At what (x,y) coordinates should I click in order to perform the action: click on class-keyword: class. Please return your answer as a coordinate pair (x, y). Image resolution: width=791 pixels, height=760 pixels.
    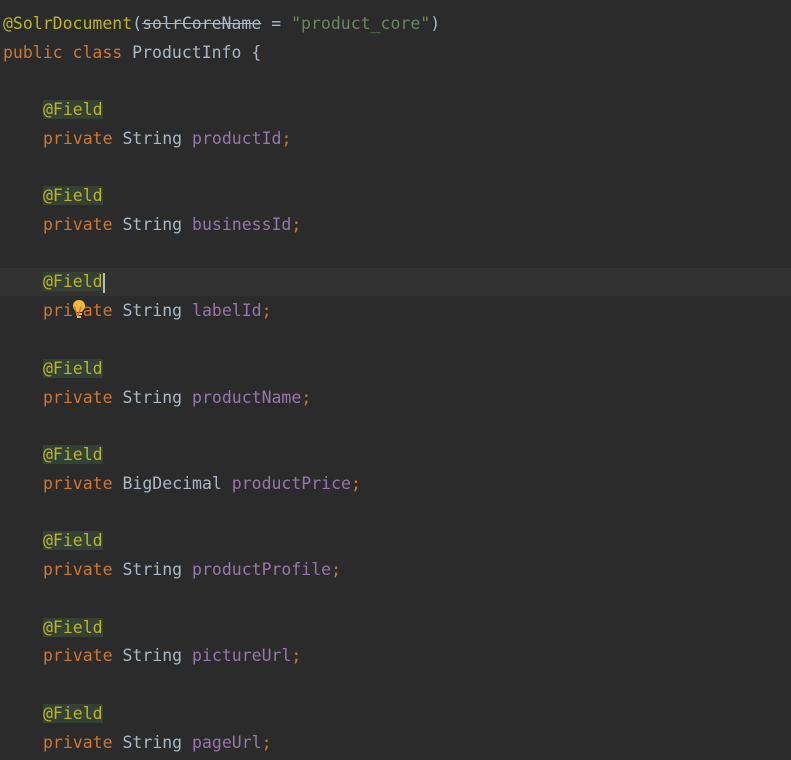
    Looking at the image, I should click on (97, 52).